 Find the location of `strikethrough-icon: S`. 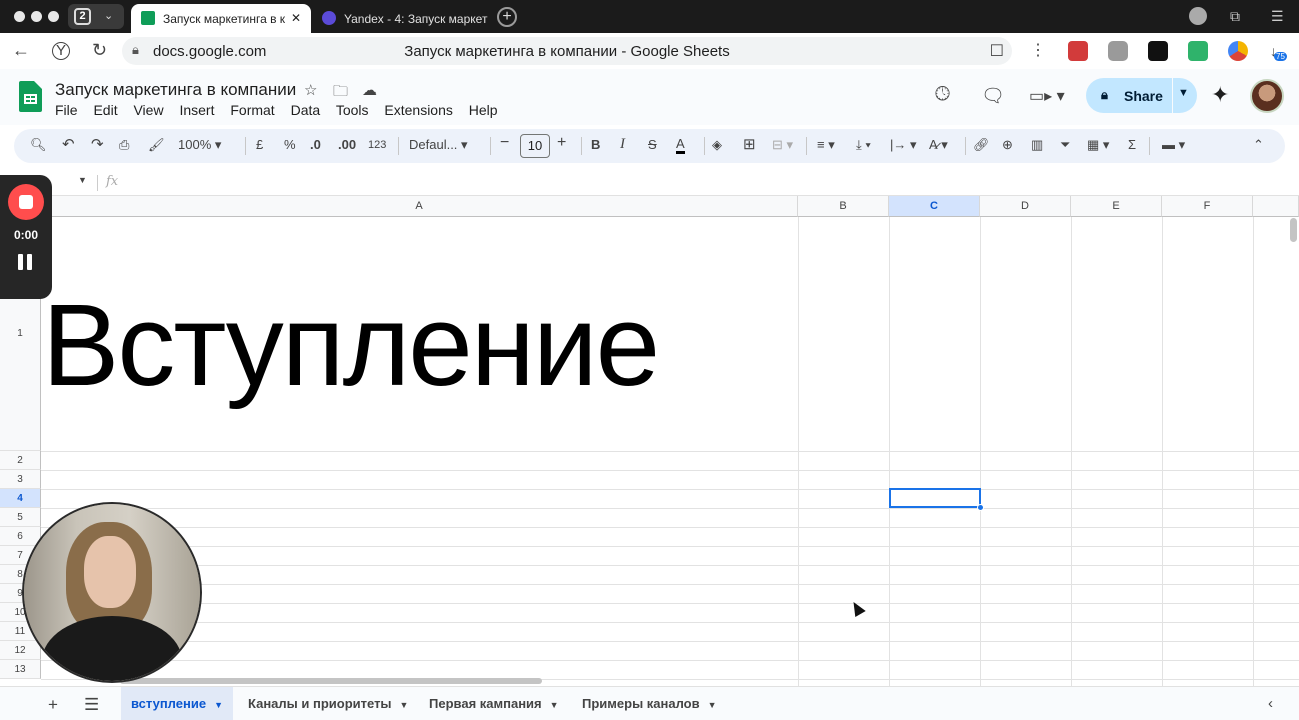

strikethrough-icon: S is located at coordinates (652, 144).